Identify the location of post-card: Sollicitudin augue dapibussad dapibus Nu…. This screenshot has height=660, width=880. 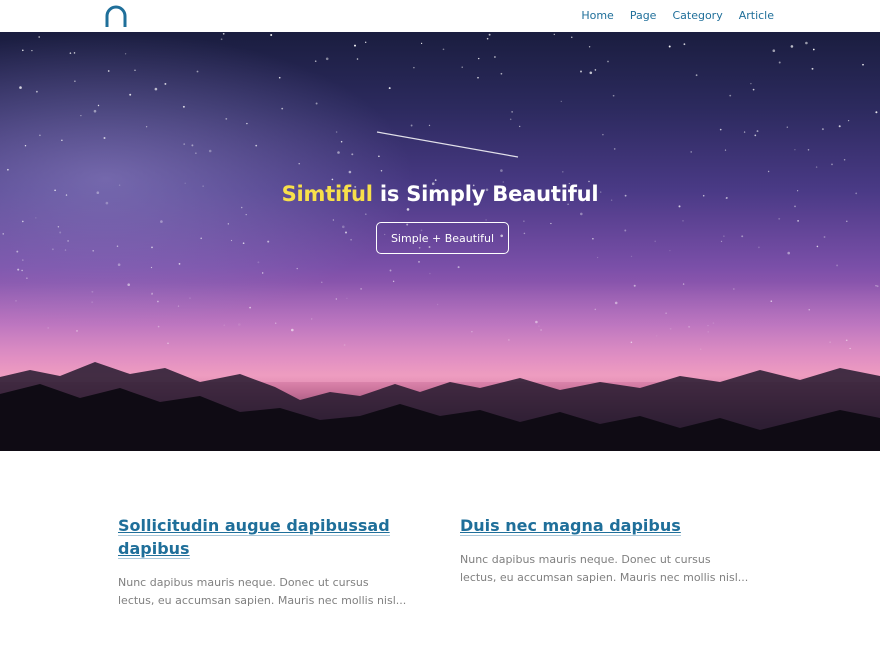
(263, 562).